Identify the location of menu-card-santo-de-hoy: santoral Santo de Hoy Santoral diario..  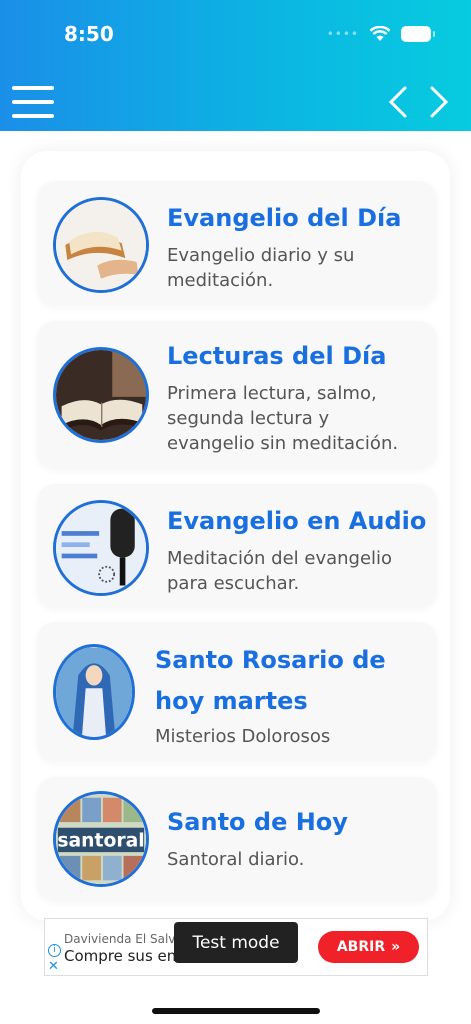
(237, 839).